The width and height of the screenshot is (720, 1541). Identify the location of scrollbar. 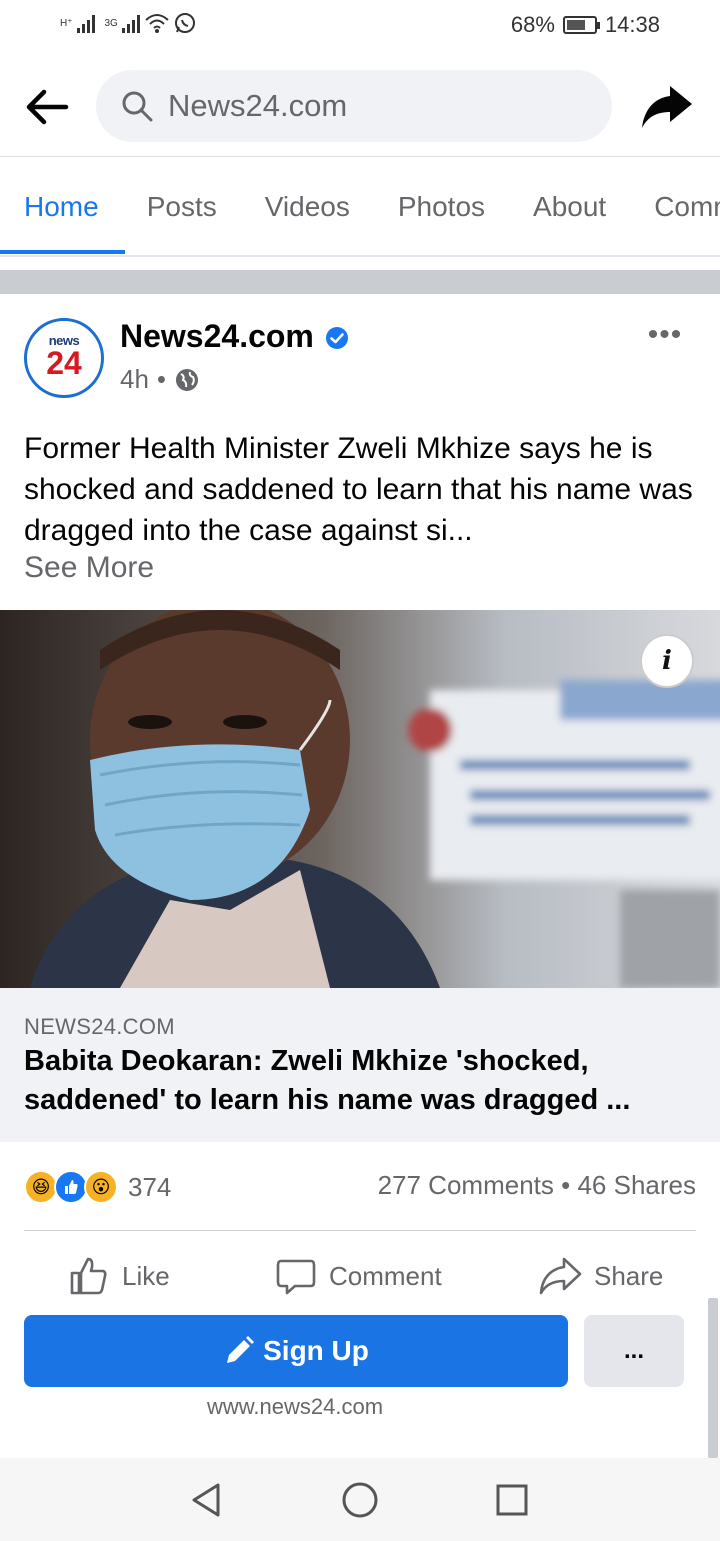
(713, 1378).